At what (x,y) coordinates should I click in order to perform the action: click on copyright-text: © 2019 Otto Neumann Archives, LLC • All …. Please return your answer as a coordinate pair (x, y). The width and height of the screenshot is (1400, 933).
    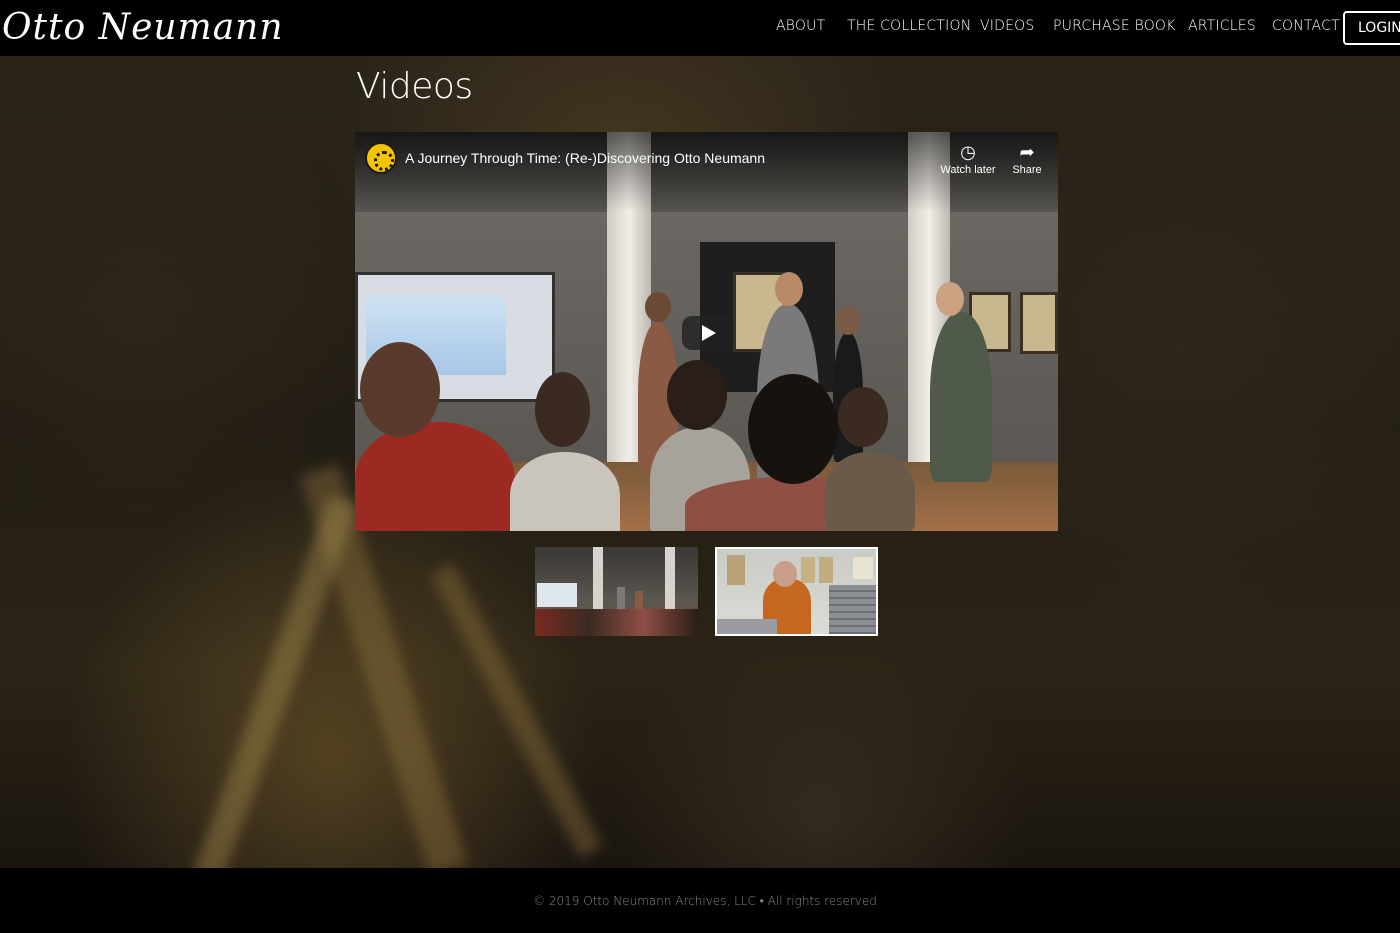
    Looking at the image, I should click on (705, 901).